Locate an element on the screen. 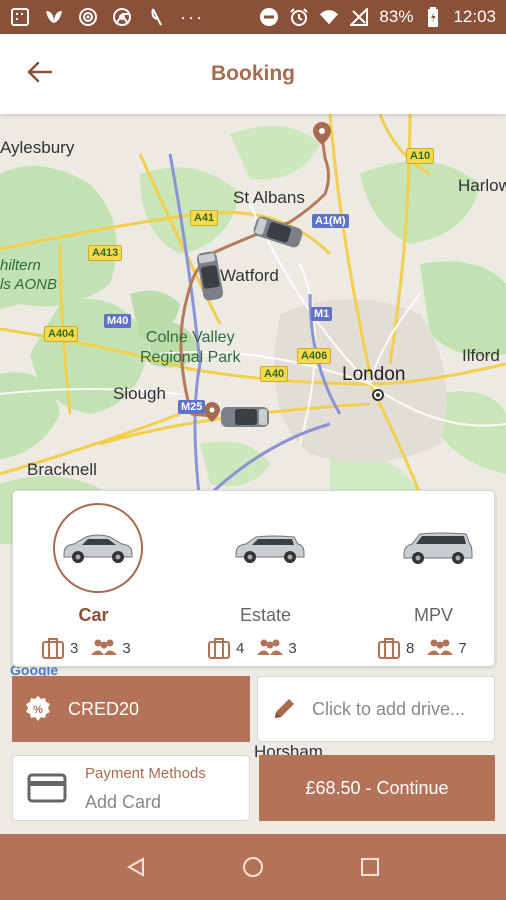  payment-methods-label: Payment Methods is located at coordinates (145, 773).